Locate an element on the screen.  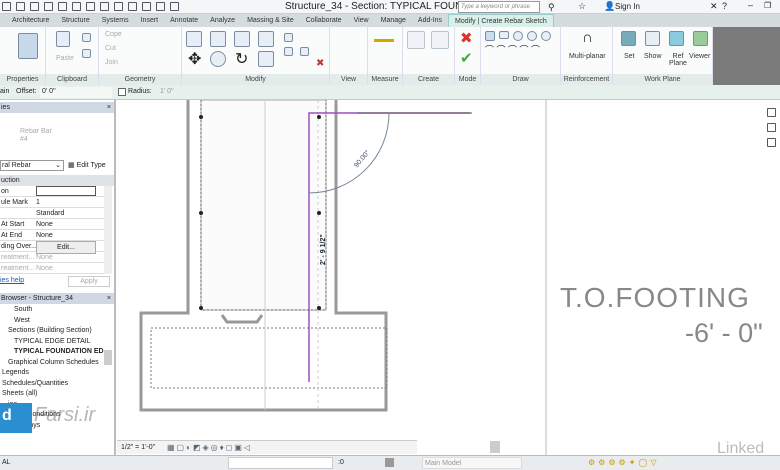
paste-button: Paste is located at coordinates (65, 58).